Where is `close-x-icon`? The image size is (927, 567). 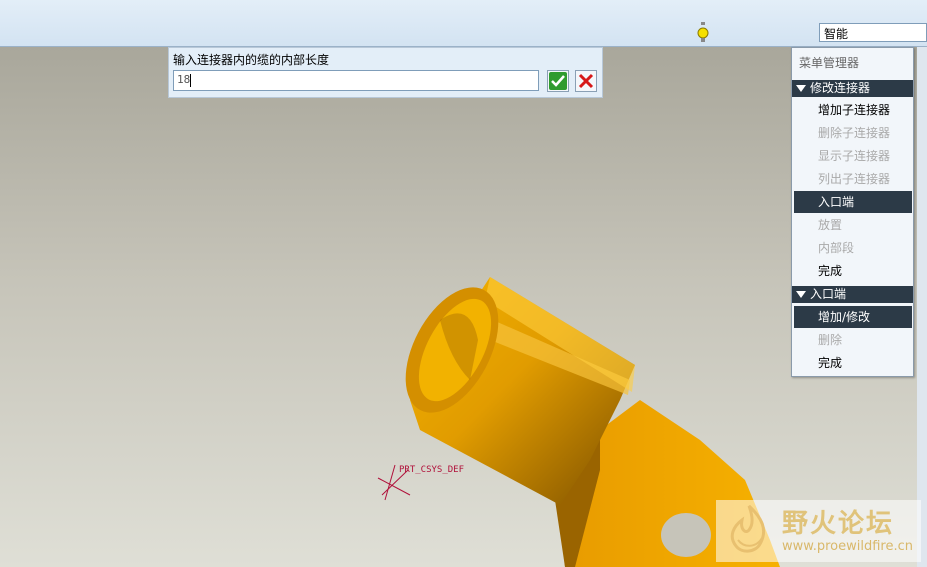
close-x-icon is located at coordinates (586, 81).